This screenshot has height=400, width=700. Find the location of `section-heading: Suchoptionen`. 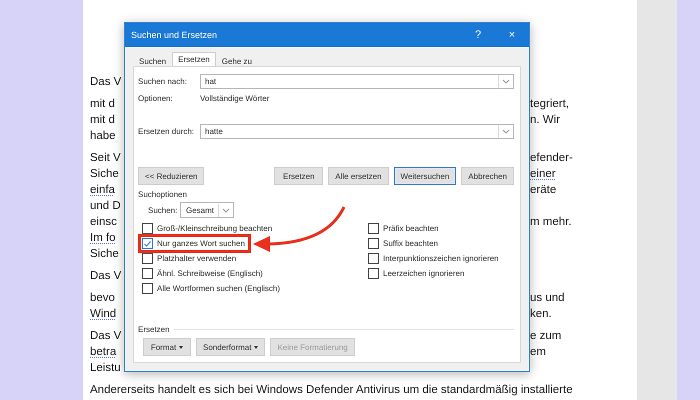

section-heading: Suchoptionen is located at coordinates (162, 194).